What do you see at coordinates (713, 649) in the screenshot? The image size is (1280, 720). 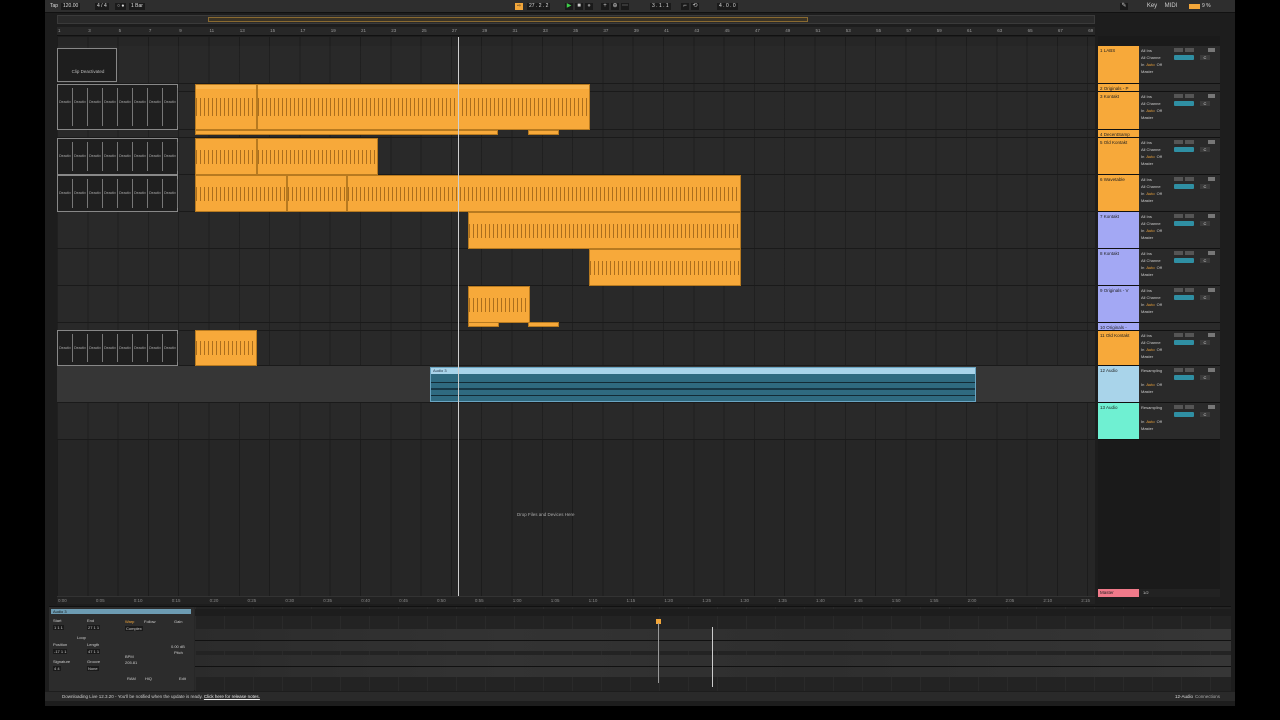 I see `sample-editor` at bounding box center [713, 649].